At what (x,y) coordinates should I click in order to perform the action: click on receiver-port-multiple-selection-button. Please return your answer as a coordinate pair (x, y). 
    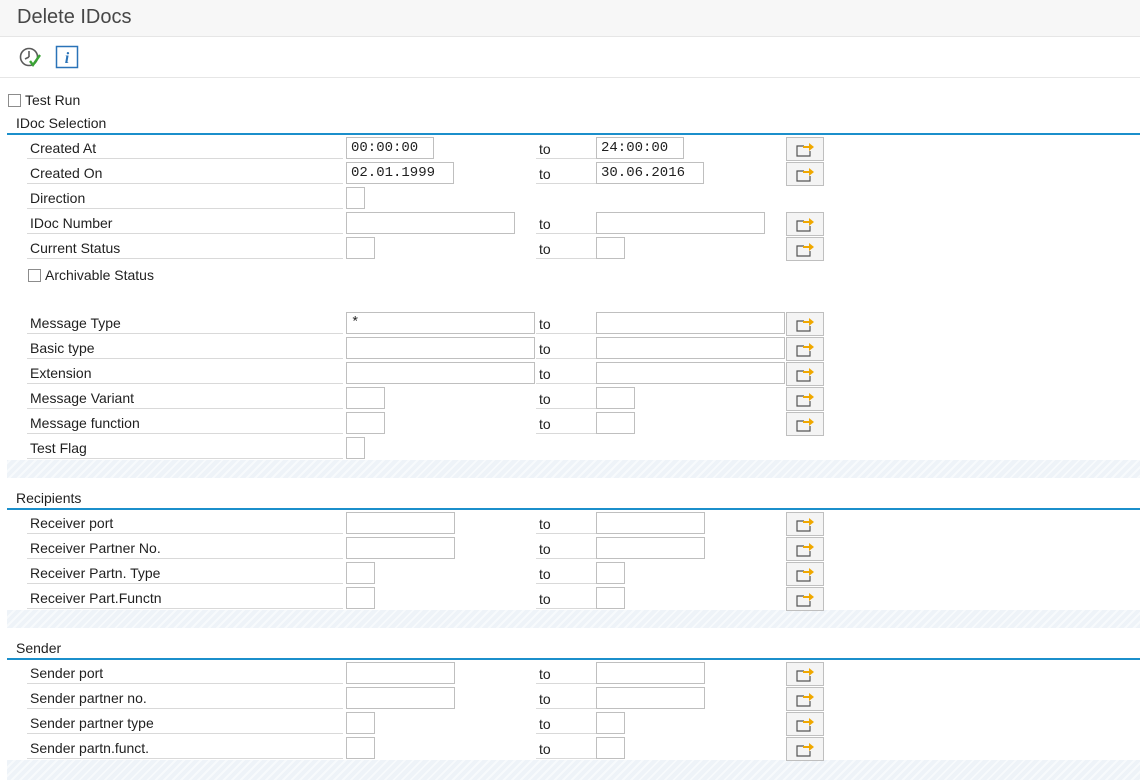
    Looking at the image, I should click on (805, 524).